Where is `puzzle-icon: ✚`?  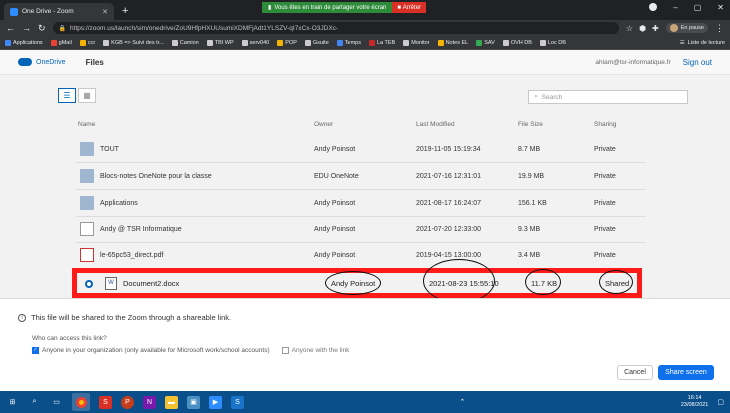
puzzle-icon: ✚ is located at coordinates (655, 28).